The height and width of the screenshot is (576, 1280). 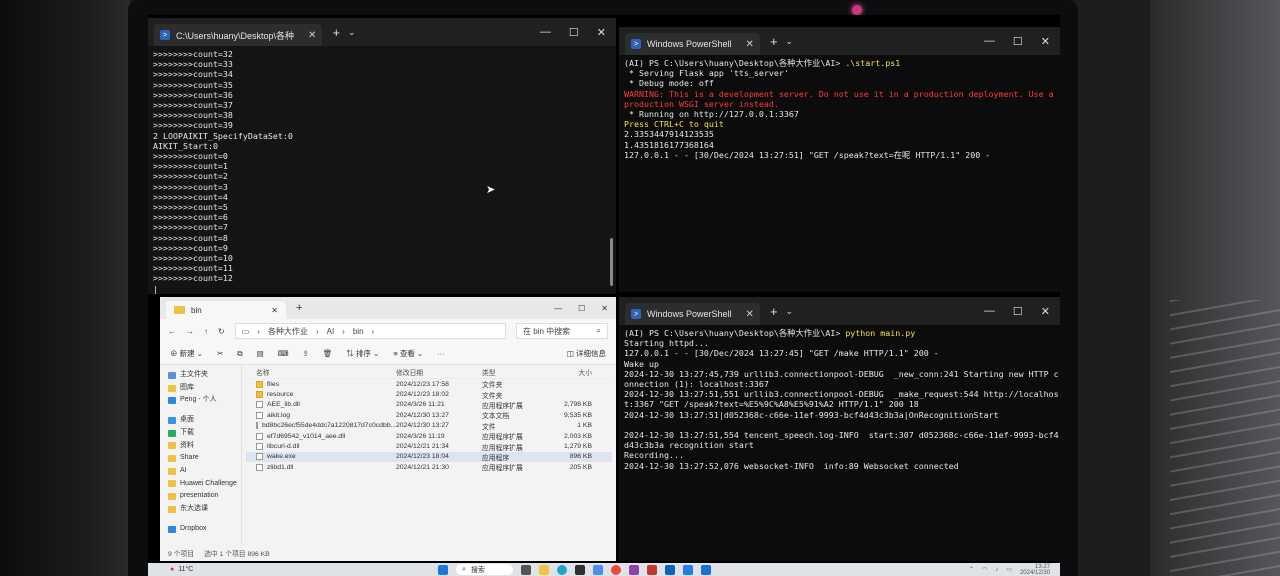 What do you see at coordinates (669, 569) in the screenshot?
I see `outlook-icon` at bounding box center [669, 569].